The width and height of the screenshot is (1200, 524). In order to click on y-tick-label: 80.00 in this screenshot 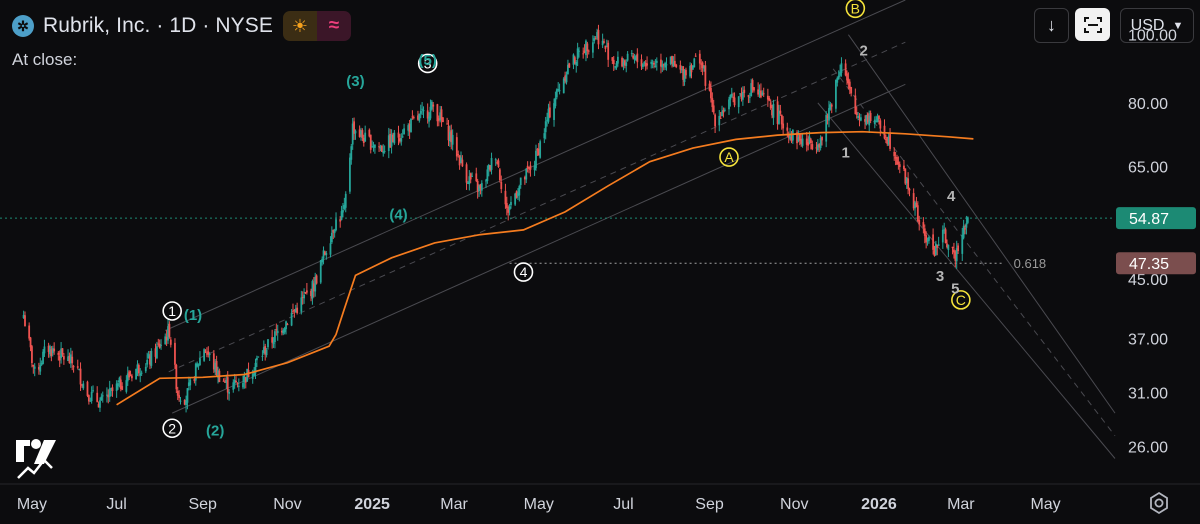, I will do `click(1148, 104)`.